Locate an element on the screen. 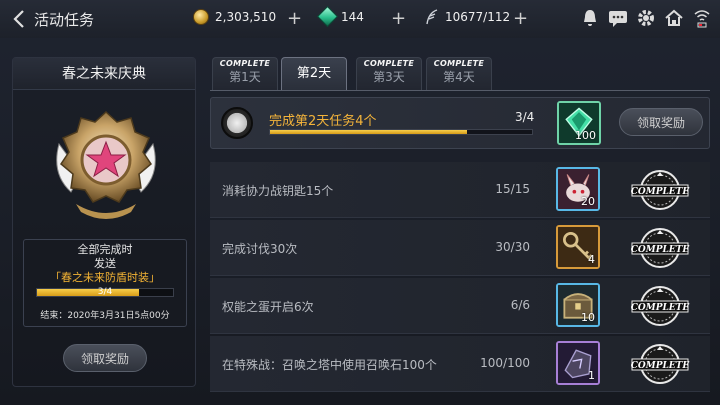 This screenshot has height=405, width=720. main-task-progress-fill is located at coordinates (368, 132).